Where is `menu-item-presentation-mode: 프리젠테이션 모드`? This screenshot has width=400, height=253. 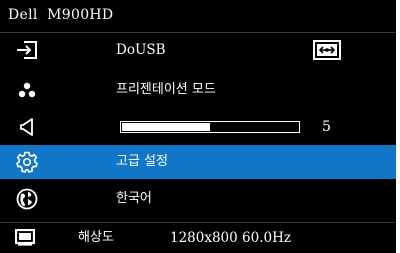 menu-item-presentation-mode: 프리젠테이션 모드 is located at coordinates (198, 90).